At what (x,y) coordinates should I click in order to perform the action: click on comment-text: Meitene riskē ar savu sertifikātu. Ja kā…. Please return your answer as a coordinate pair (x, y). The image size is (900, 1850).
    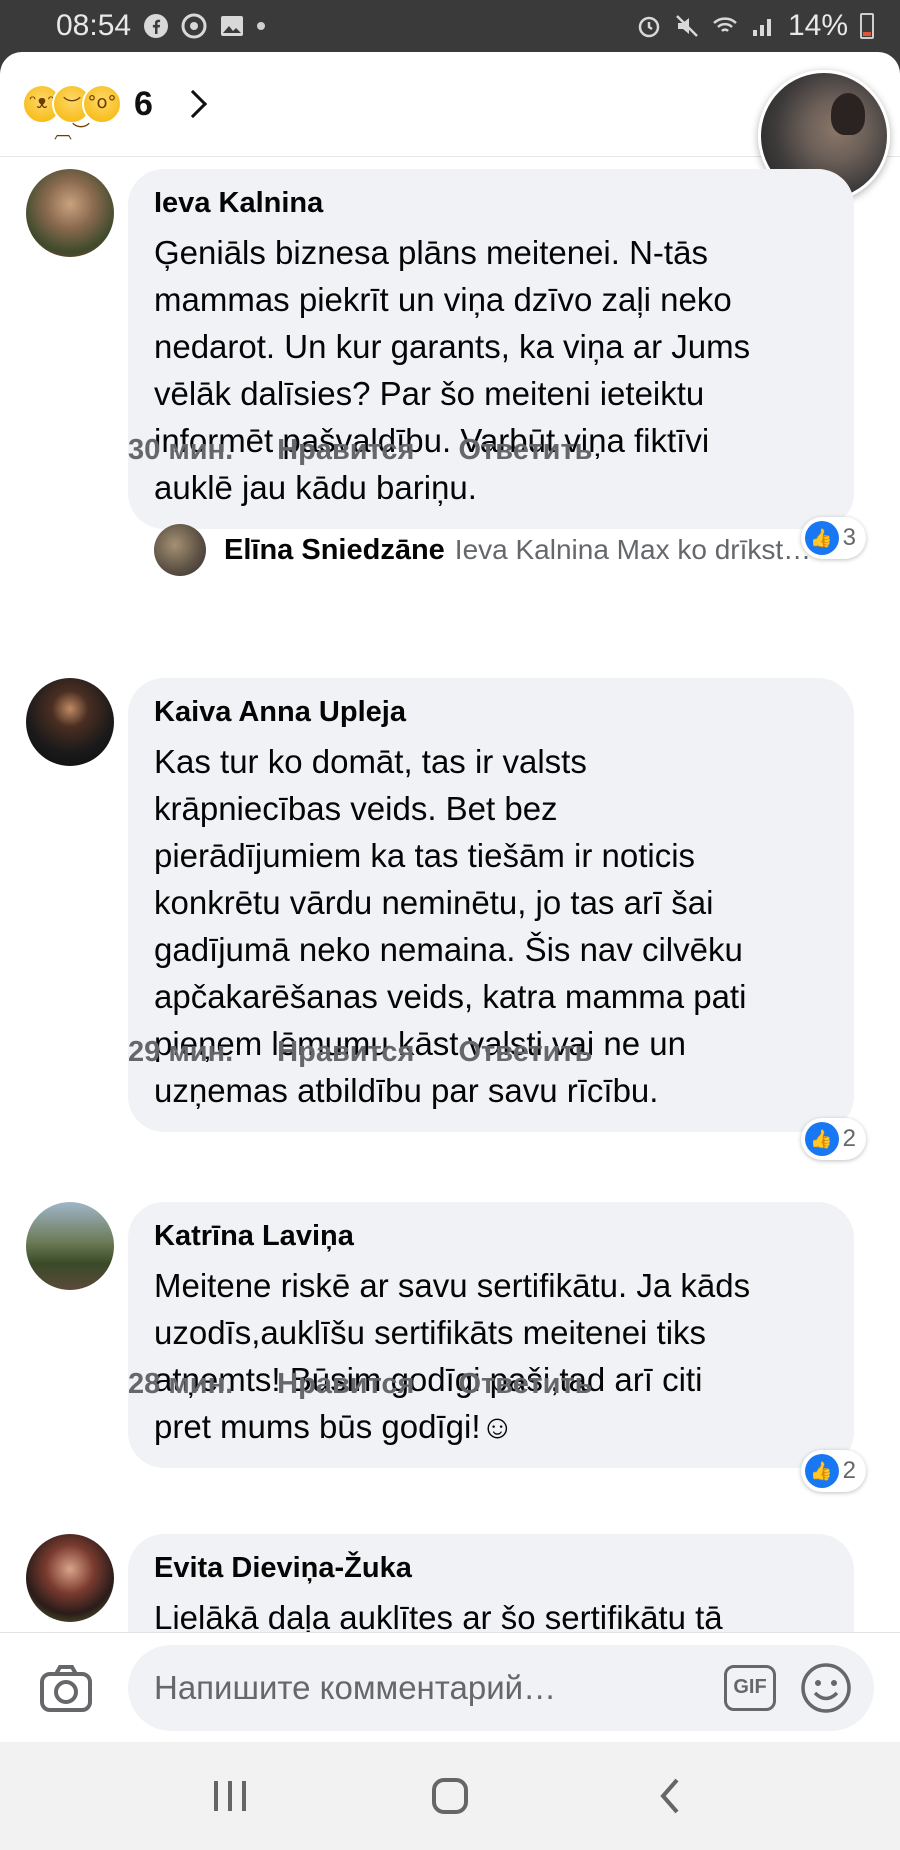
    Looking at the image, I should click on (452, 1356).